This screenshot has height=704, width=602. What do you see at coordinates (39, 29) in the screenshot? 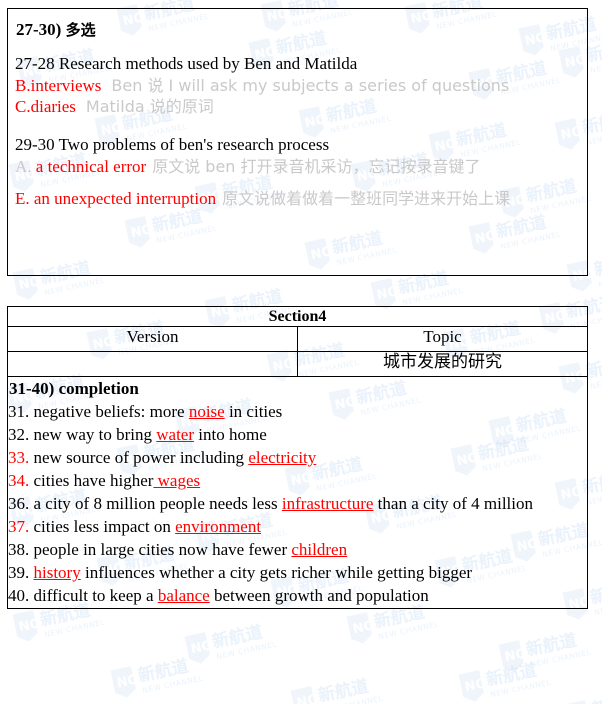
I see `mc-heading-range: 27-30)` at bounding box center [39, 29].